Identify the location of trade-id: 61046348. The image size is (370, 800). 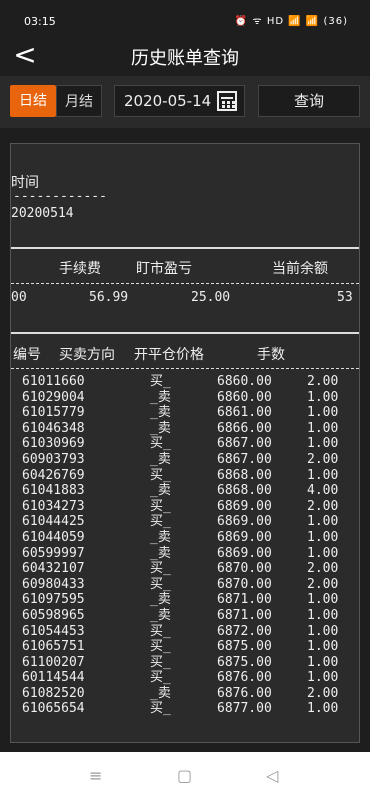
(53, 428).